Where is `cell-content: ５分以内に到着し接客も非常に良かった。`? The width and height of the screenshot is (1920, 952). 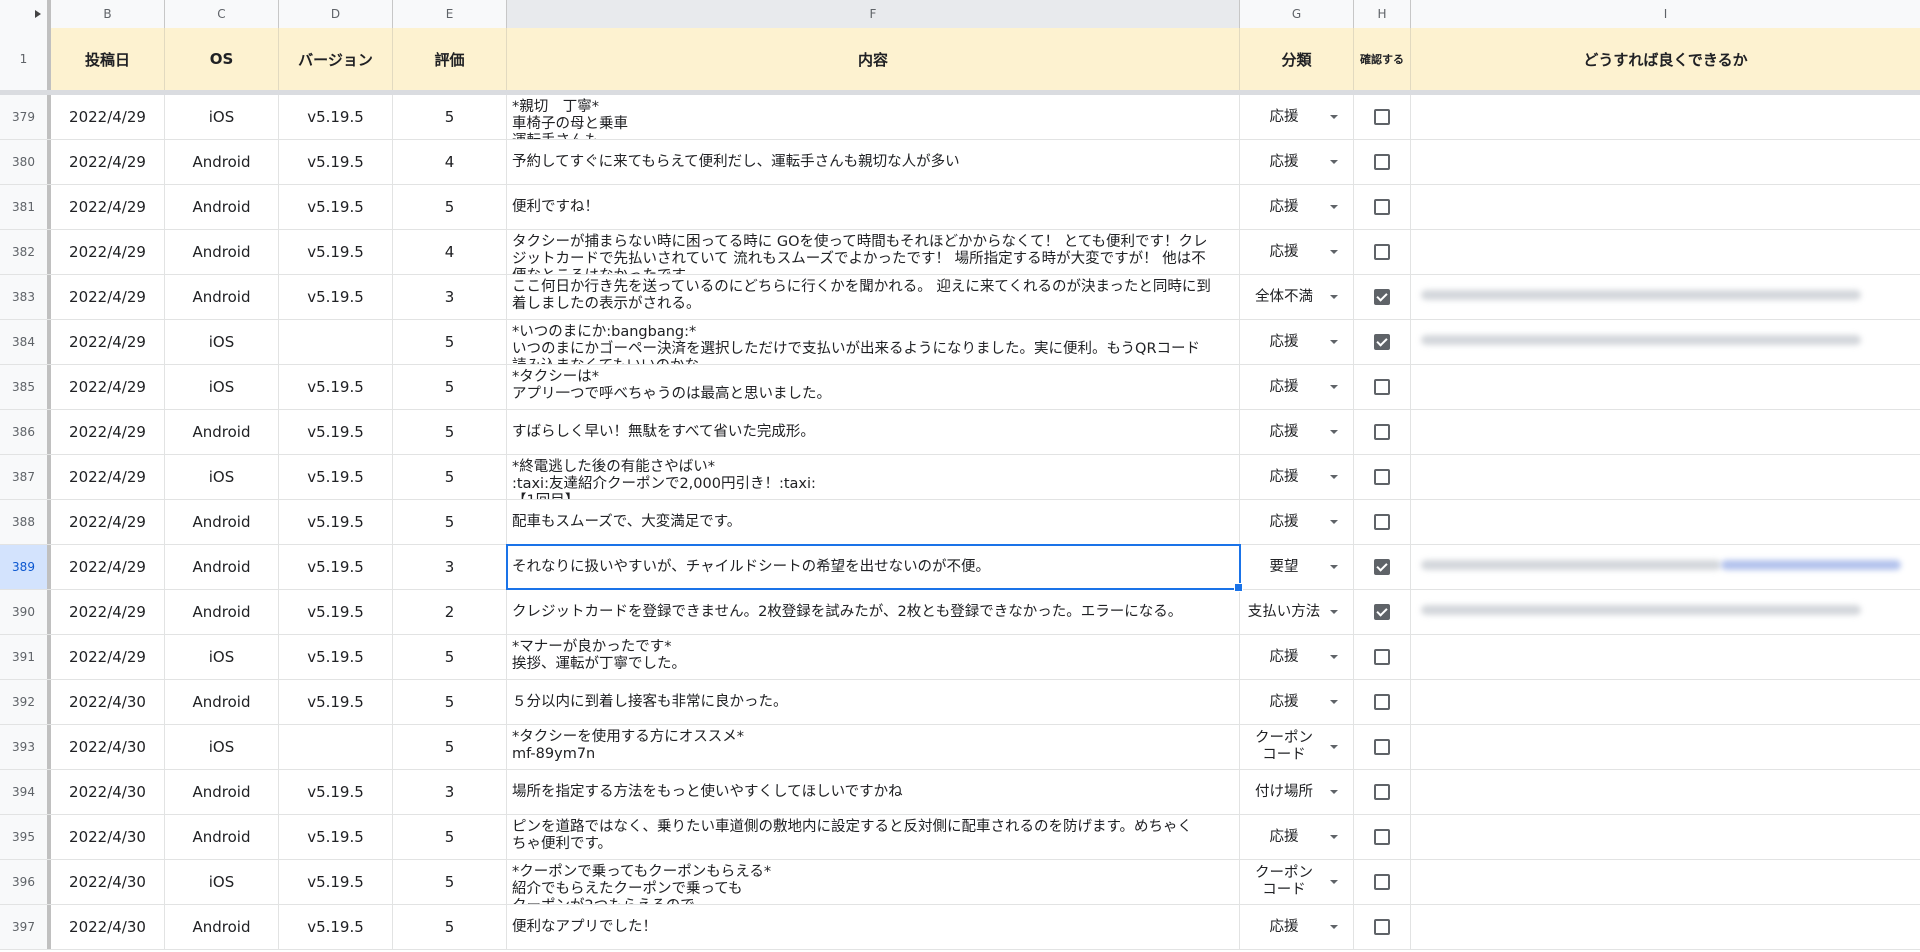 cell-content: ５分以内に到着し接客も非常に良かった。 is located at coordinates (873, 702).